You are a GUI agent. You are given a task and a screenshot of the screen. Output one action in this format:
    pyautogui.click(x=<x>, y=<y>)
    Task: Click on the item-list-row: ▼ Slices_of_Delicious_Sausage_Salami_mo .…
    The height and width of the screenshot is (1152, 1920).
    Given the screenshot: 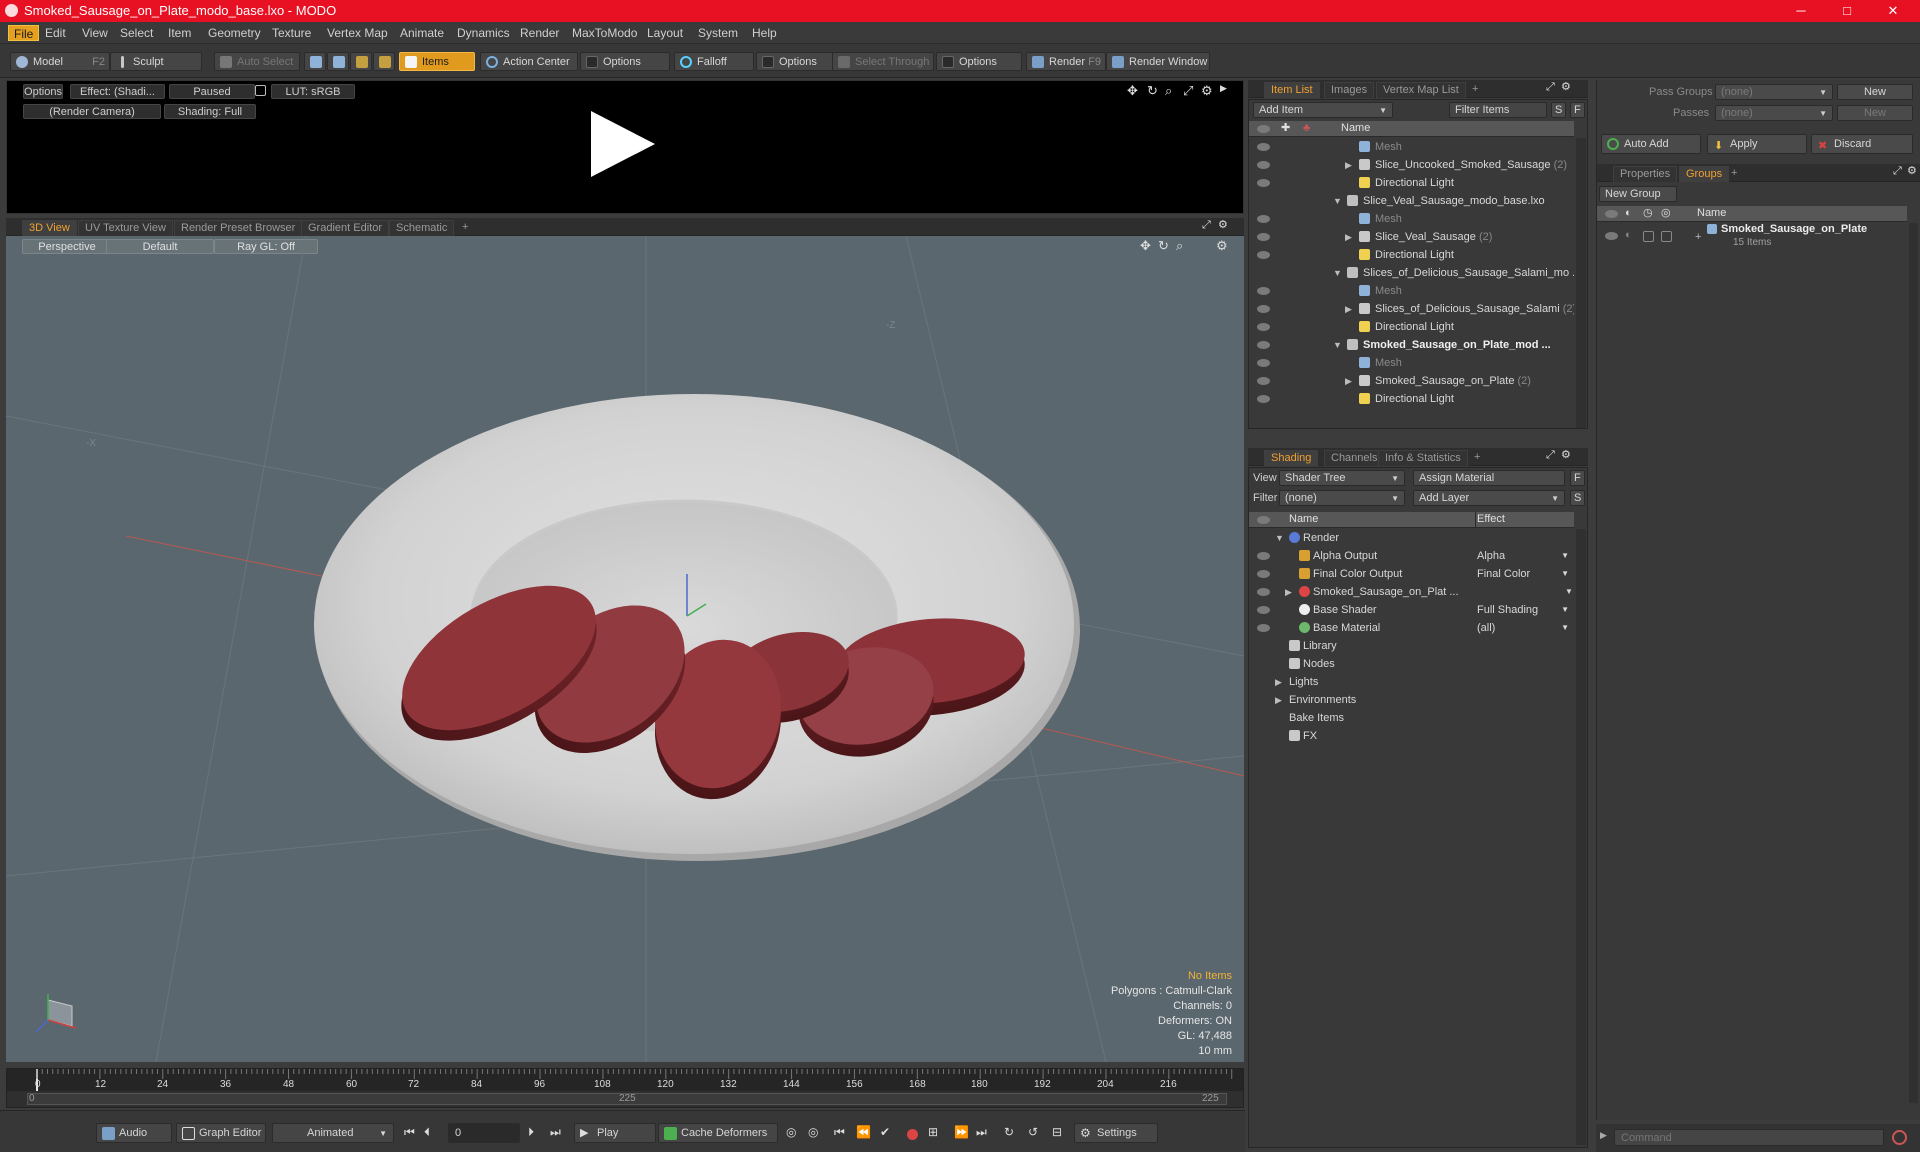 What is the action you would take?
    pyautogui.click(x=1411, y=273)
    